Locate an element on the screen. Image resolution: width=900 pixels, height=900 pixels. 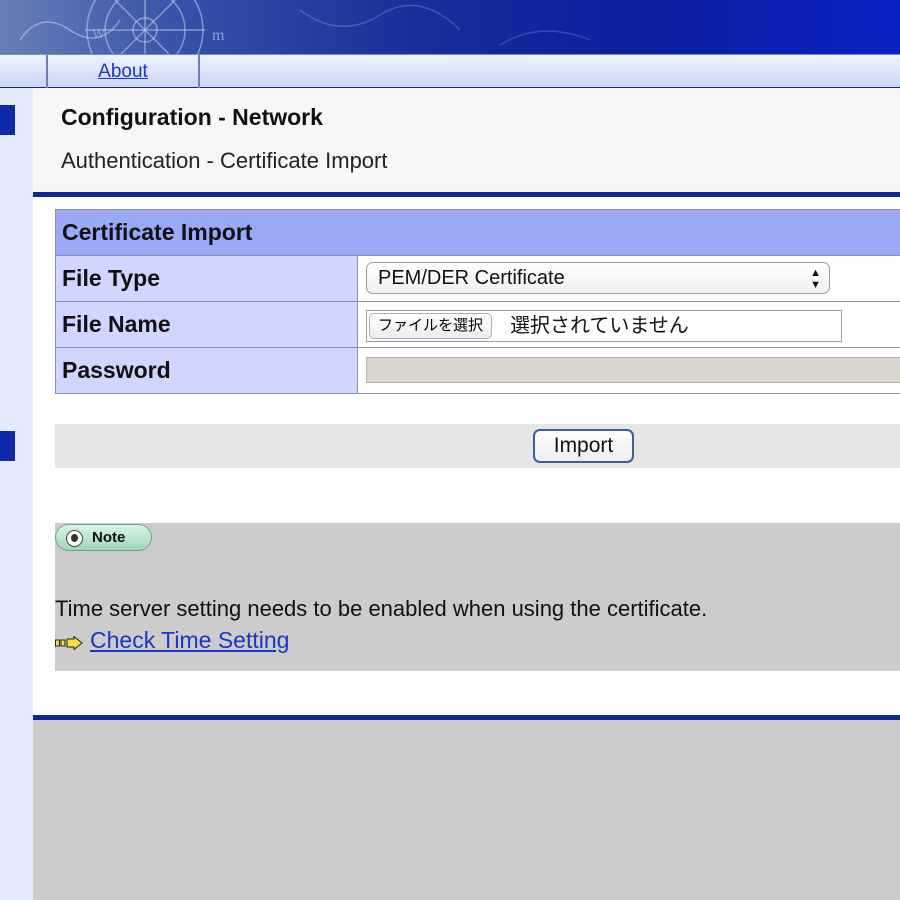
import-action-bar: Import is located at coordinates (477, 446).